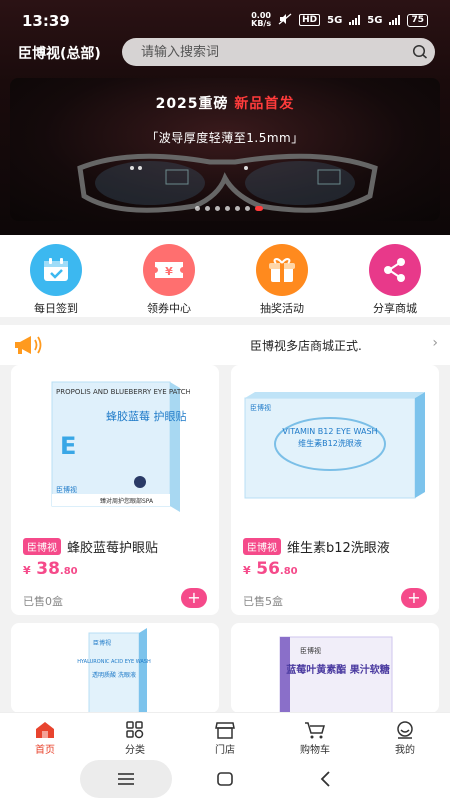  What do you see at coordinates (395, 270) in the screenshot?
I see `share-icon` at bounding box center [395, 270].